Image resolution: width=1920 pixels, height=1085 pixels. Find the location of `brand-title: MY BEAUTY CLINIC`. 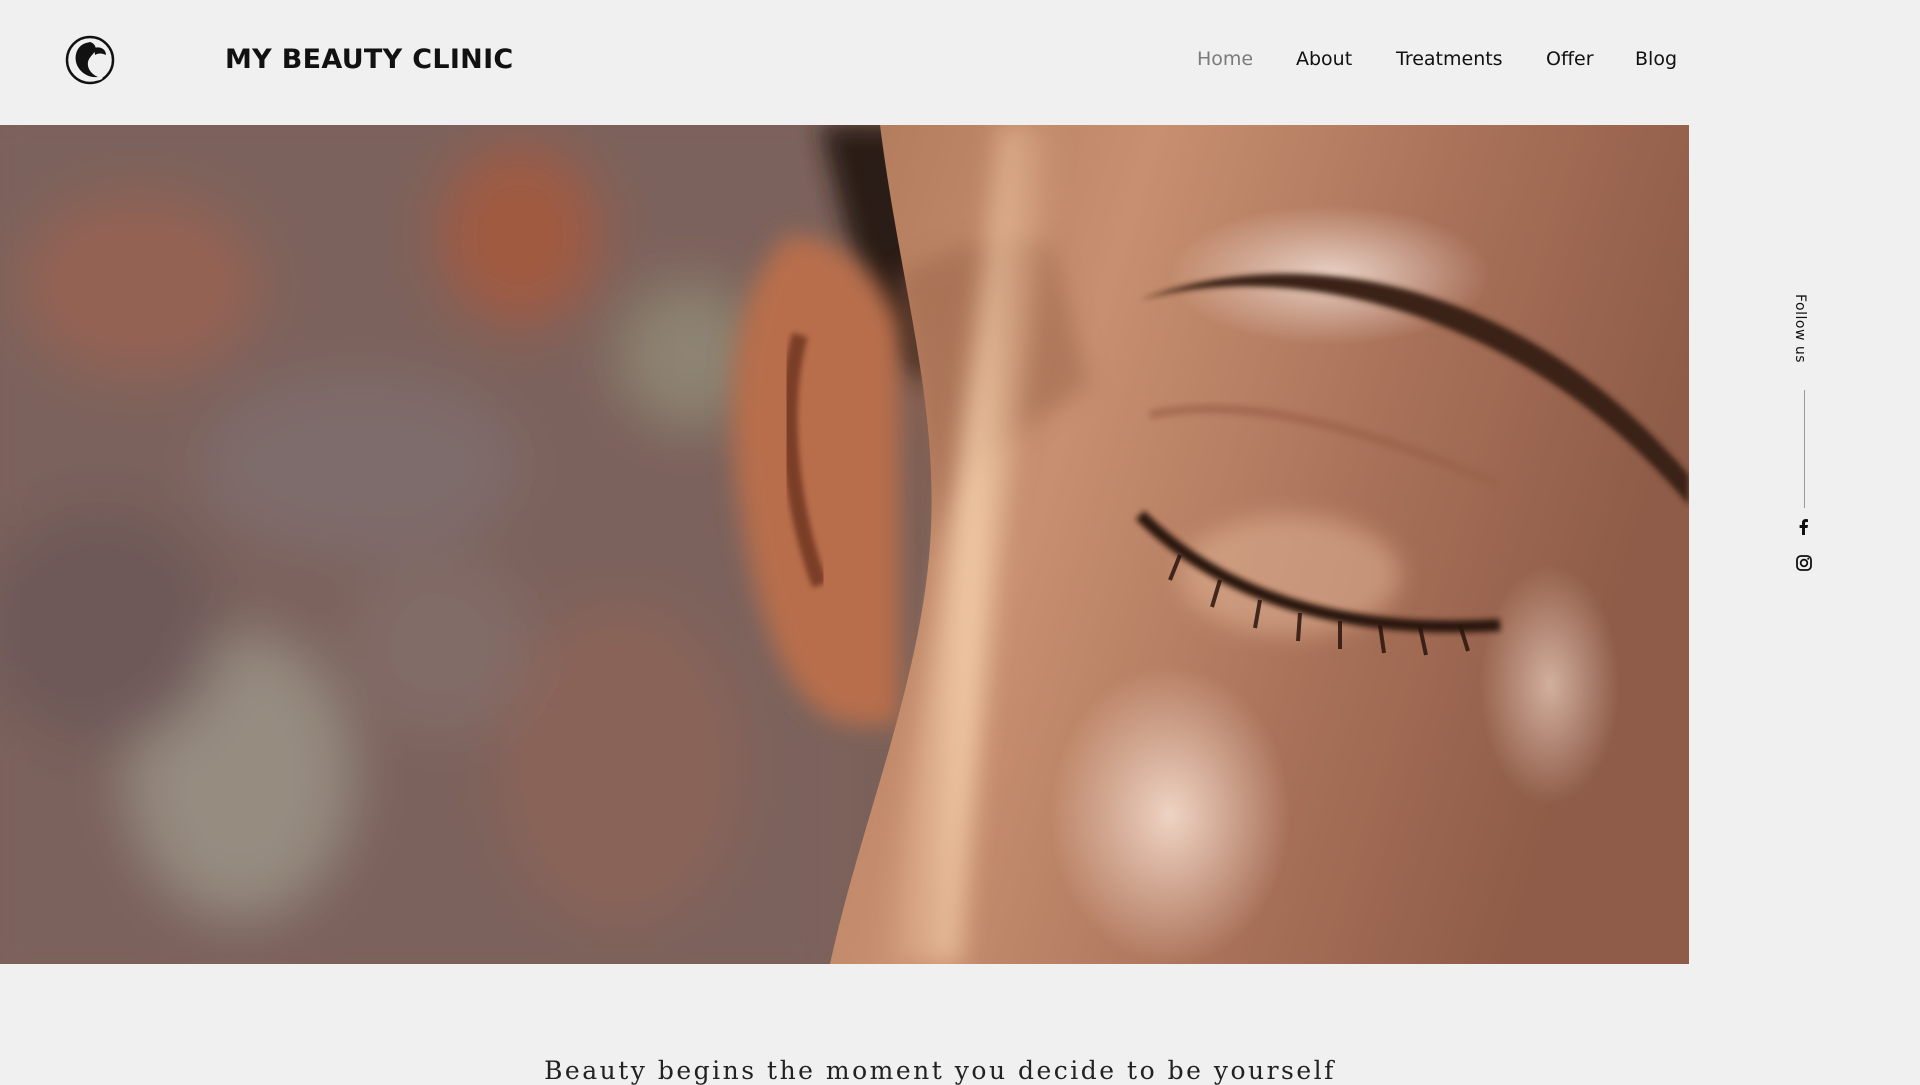

brand-title: MY BEAUTY CLINIC is located at coordinates (369, 59).